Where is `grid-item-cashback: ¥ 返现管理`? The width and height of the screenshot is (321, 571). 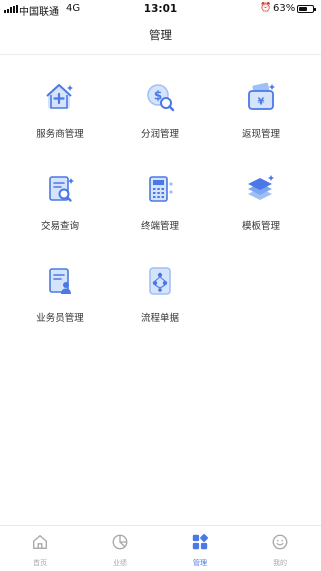 grid-item-cashback: ¥ 返现管理 is located at coordinates (261, 115).